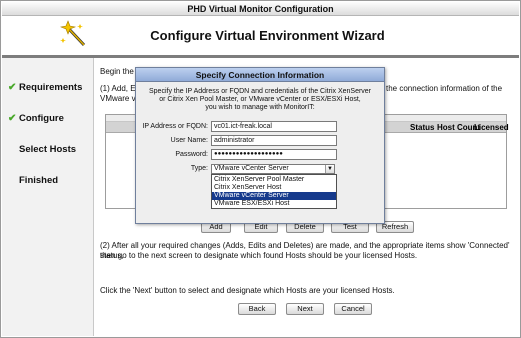 The width and height of the screenshot is (521, 338). What do you see at coordinates (51, 87) in the screenshot?
I see `step-requirements: Requirements` at bounding box center [51, 87].